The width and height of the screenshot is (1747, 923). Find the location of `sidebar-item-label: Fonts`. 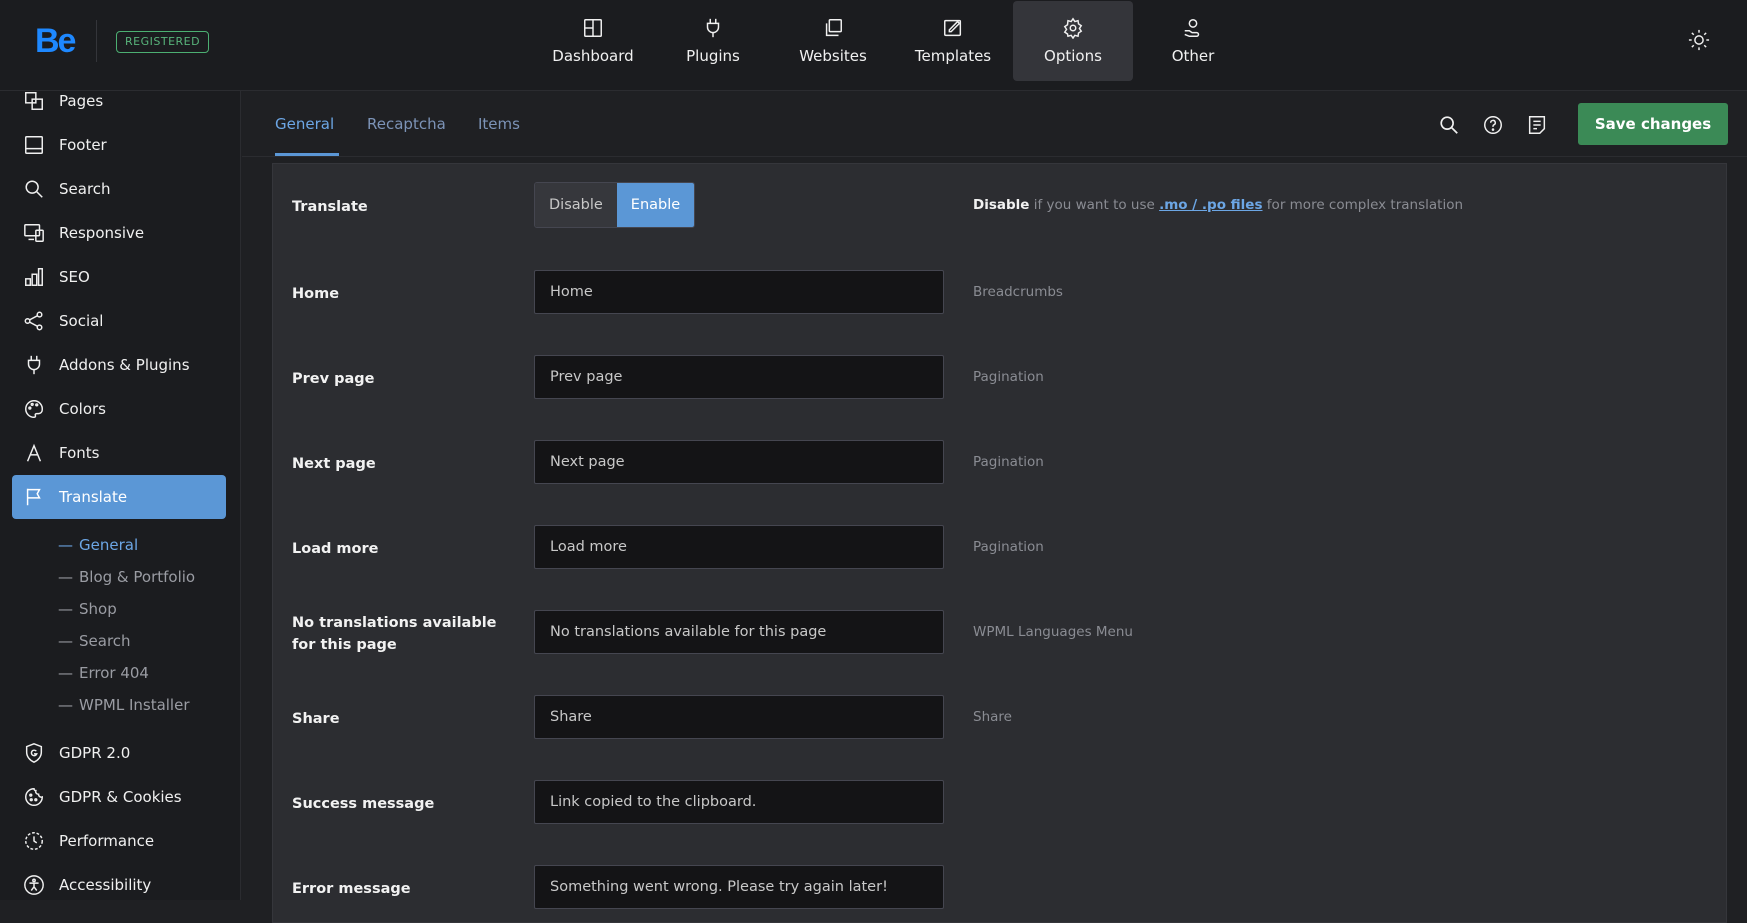

sidebar-item-label: Fonts is located at coordinates (79, 453).